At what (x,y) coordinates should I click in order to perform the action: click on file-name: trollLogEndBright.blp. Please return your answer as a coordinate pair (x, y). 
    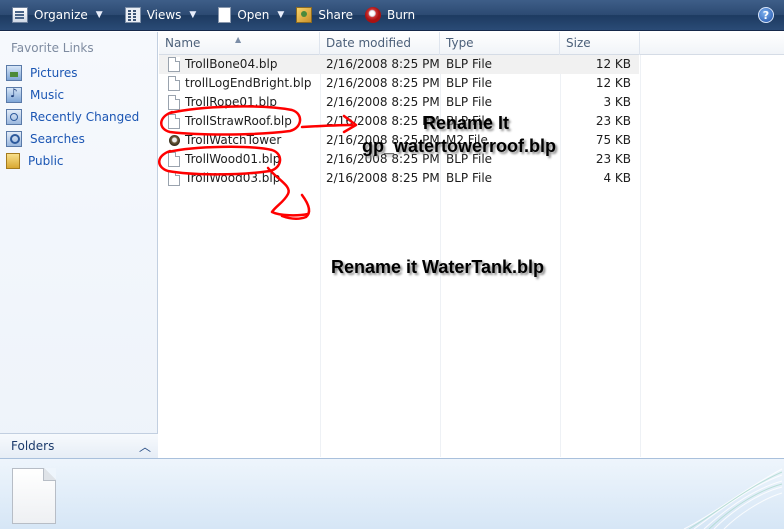
    Looking at the image, I should click on (248, 83).